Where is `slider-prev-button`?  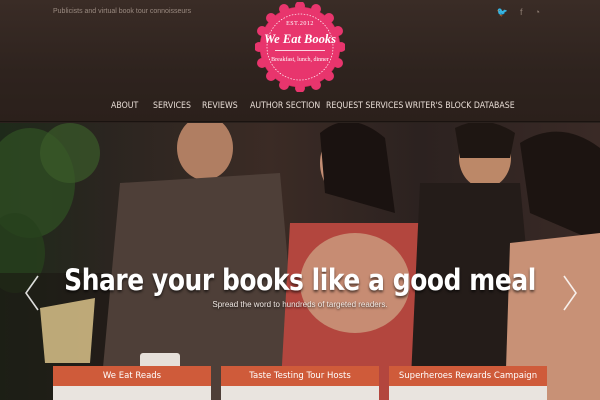 slider-prev-button is located at coordinates (32, 293).